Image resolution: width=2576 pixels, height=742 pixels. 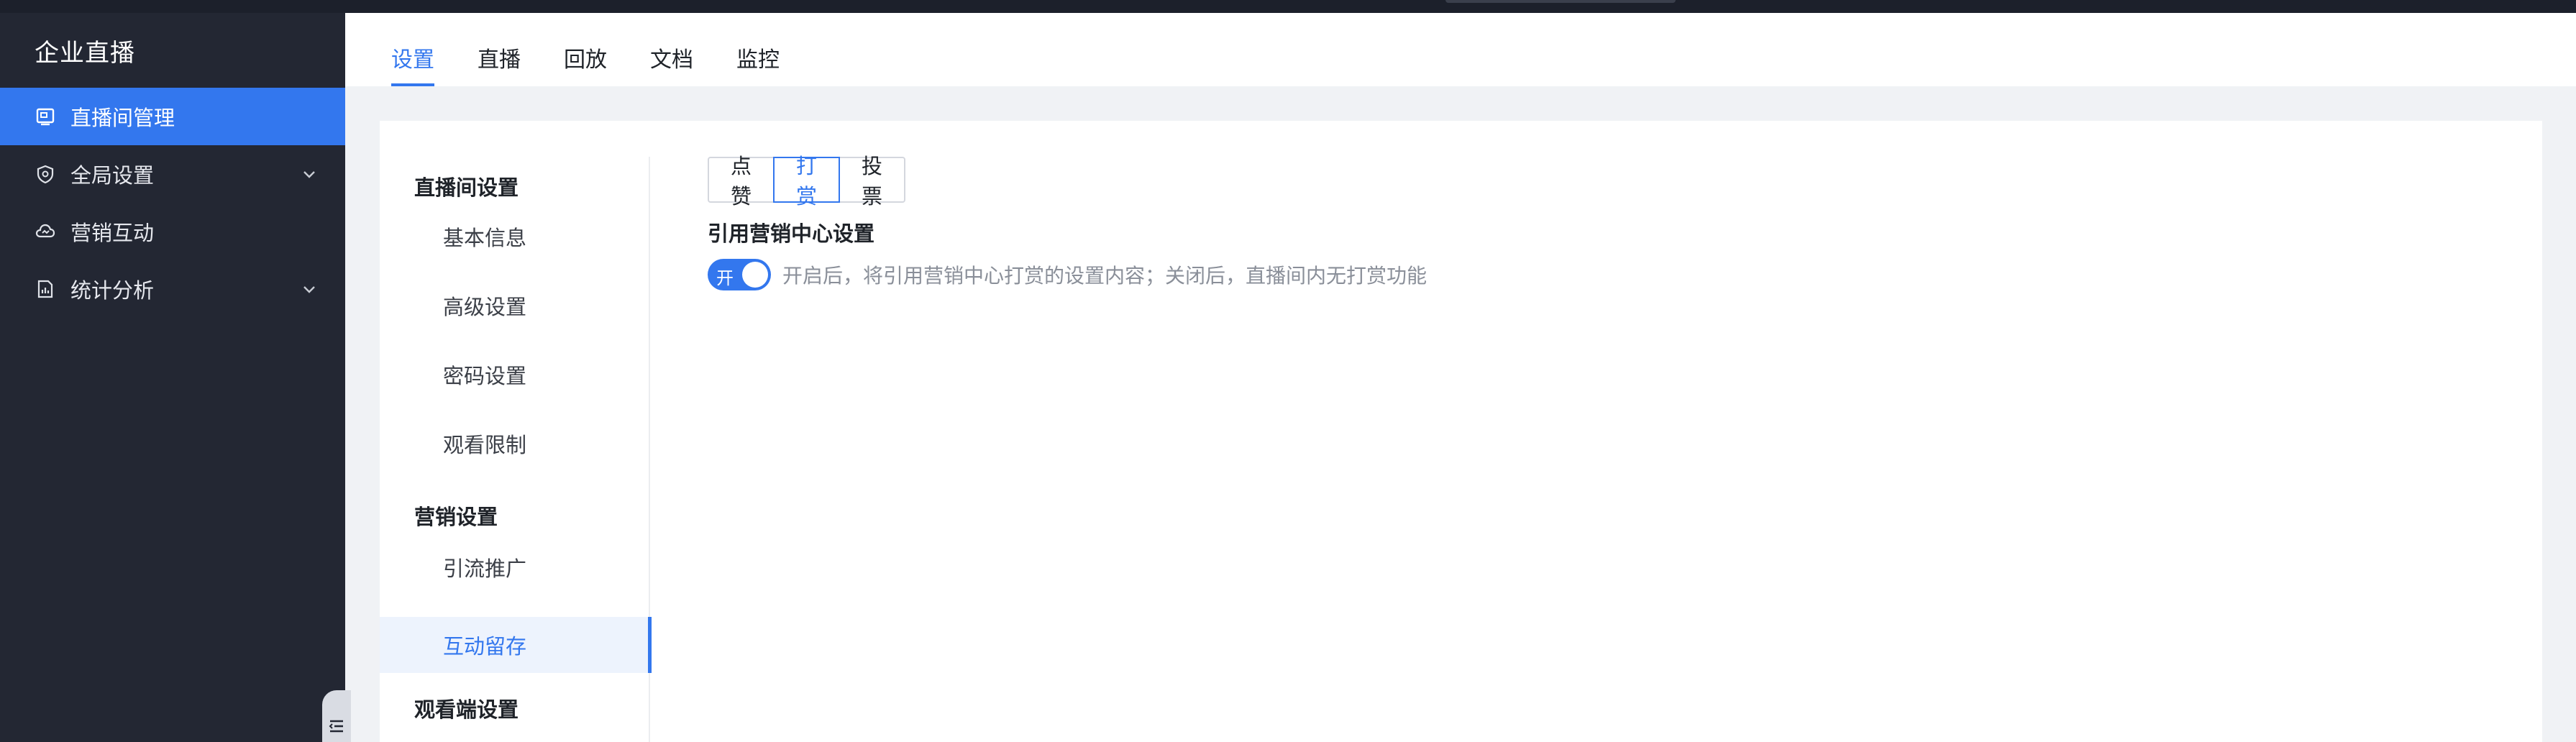 I want to click on live-room-icon, so click(x=45, y=116).